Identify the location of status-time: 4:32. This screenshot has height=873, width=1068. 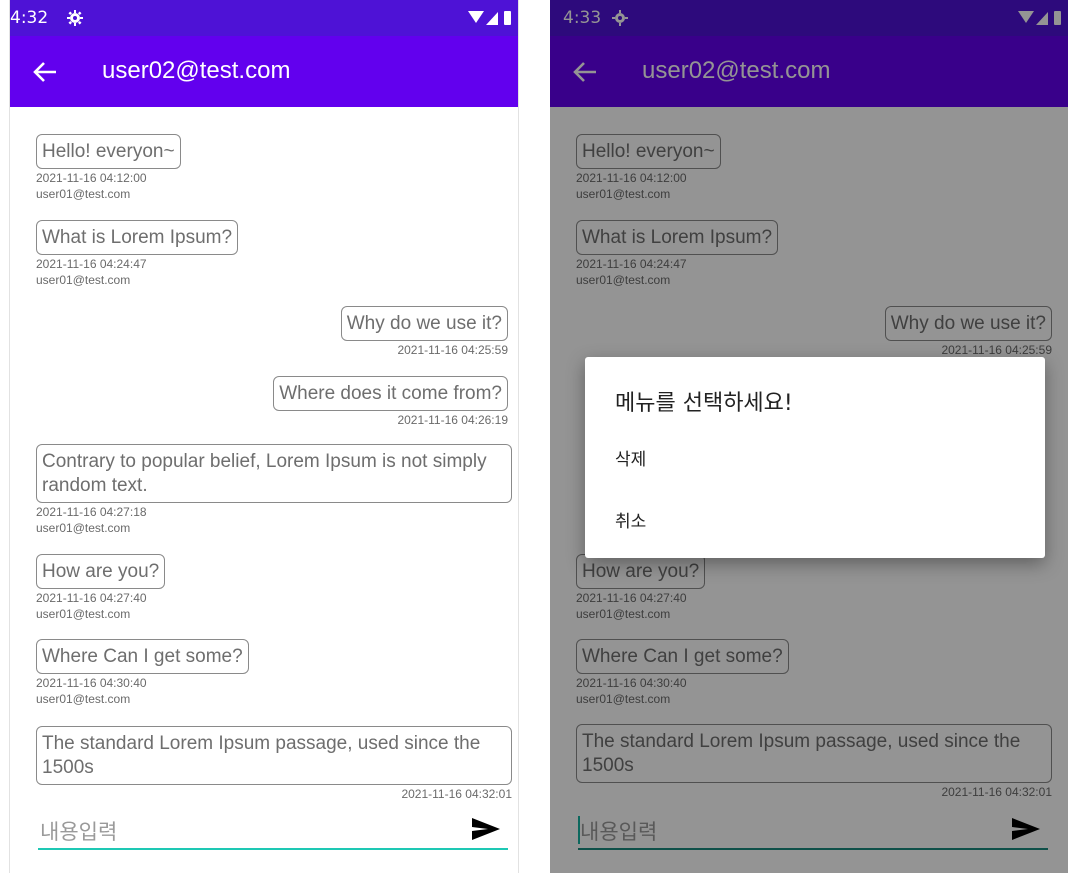
(29, 18).